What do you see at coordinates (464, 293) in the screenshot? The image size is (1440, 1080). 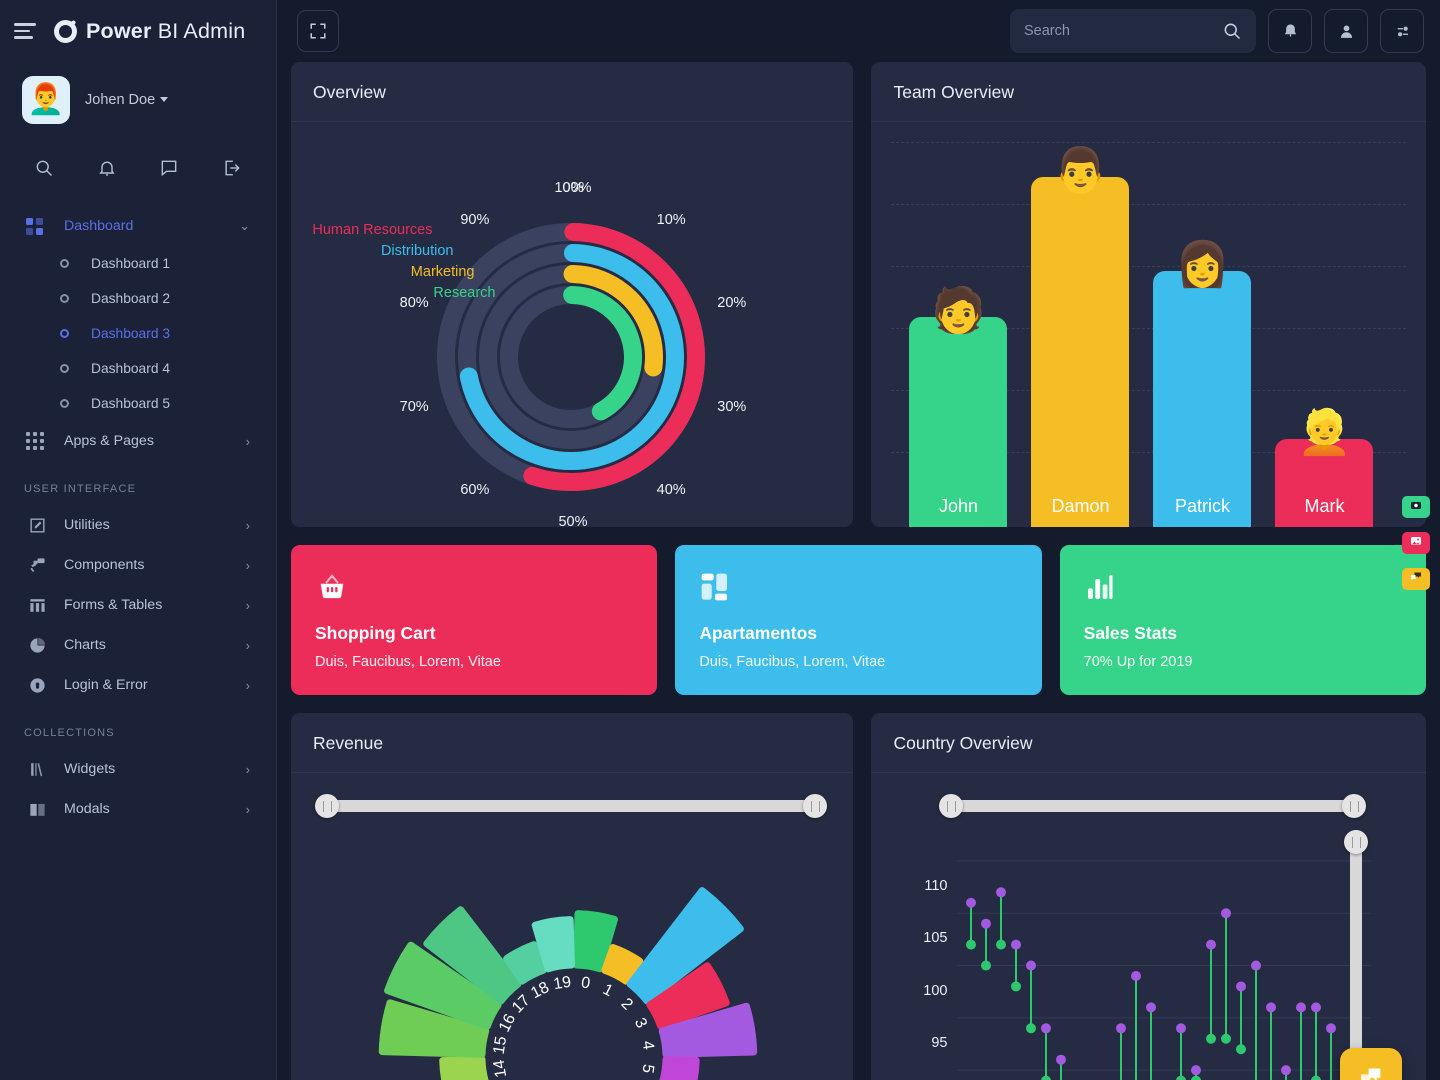 I see `radial-category-label: Research` at bounding box center [464, 293].